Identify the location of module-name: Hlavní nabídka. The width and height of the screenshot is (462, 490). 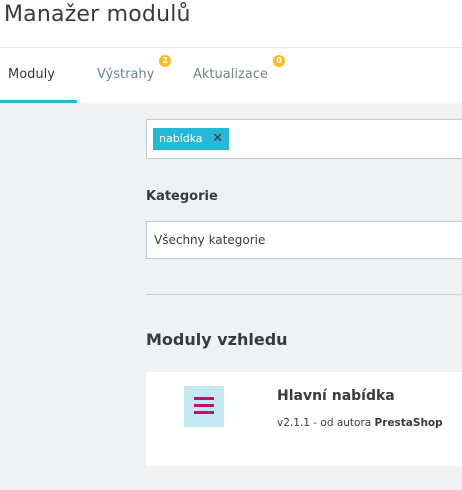
(336, 396).